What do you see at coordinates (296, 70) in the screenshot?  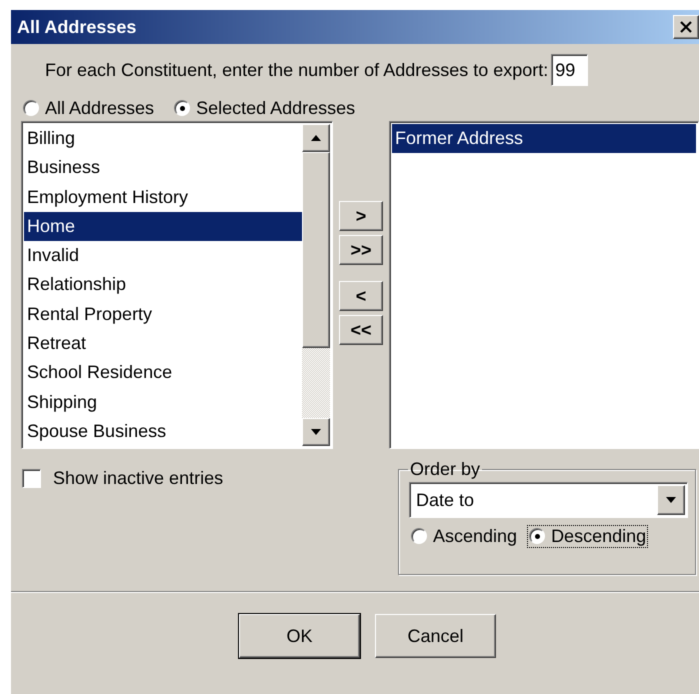 I see `export-count-label: For each Constituent, enter the number of Addresses to export:` at bounding box center [296, 70].